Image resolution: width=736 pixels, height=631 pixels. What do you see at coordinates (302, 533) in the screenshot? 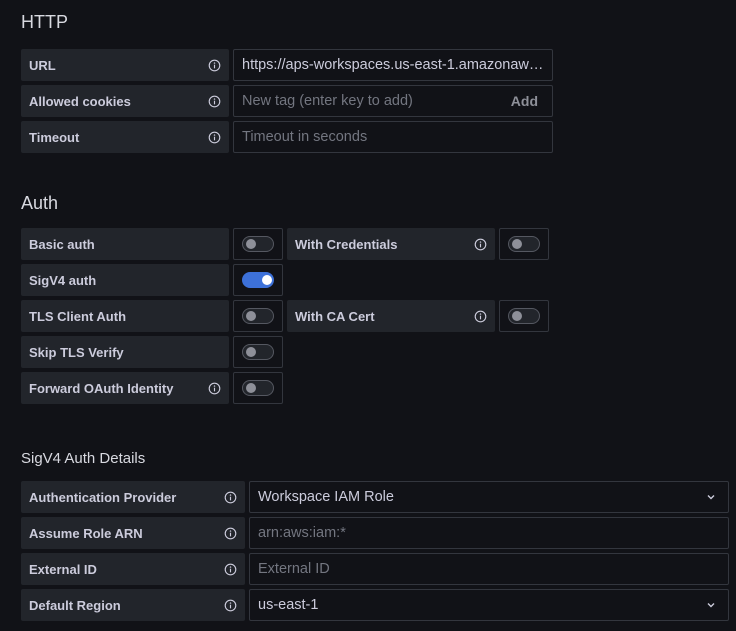
I see `assume-role-arn-placeholder: arn:aws:iam:*` at bounding box center [302, 533].